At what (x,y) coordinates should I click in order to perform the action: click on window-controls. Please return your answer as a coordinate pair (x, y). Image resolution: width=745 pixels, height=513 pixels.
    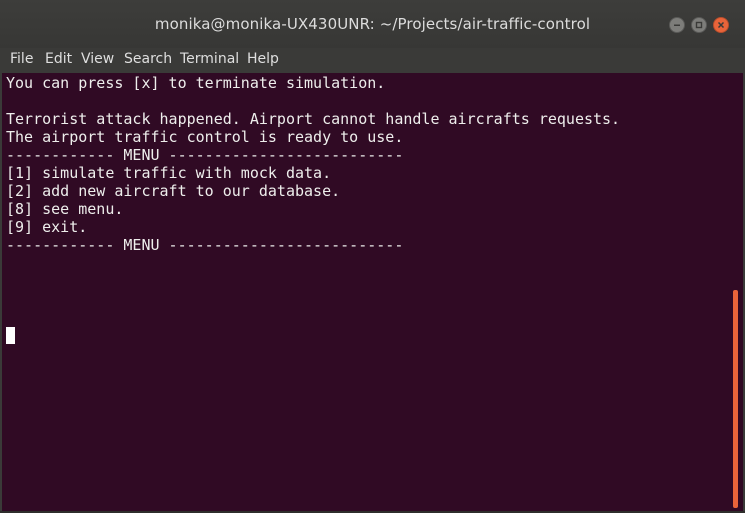
    Looking at the image, I should click on (699, 25).